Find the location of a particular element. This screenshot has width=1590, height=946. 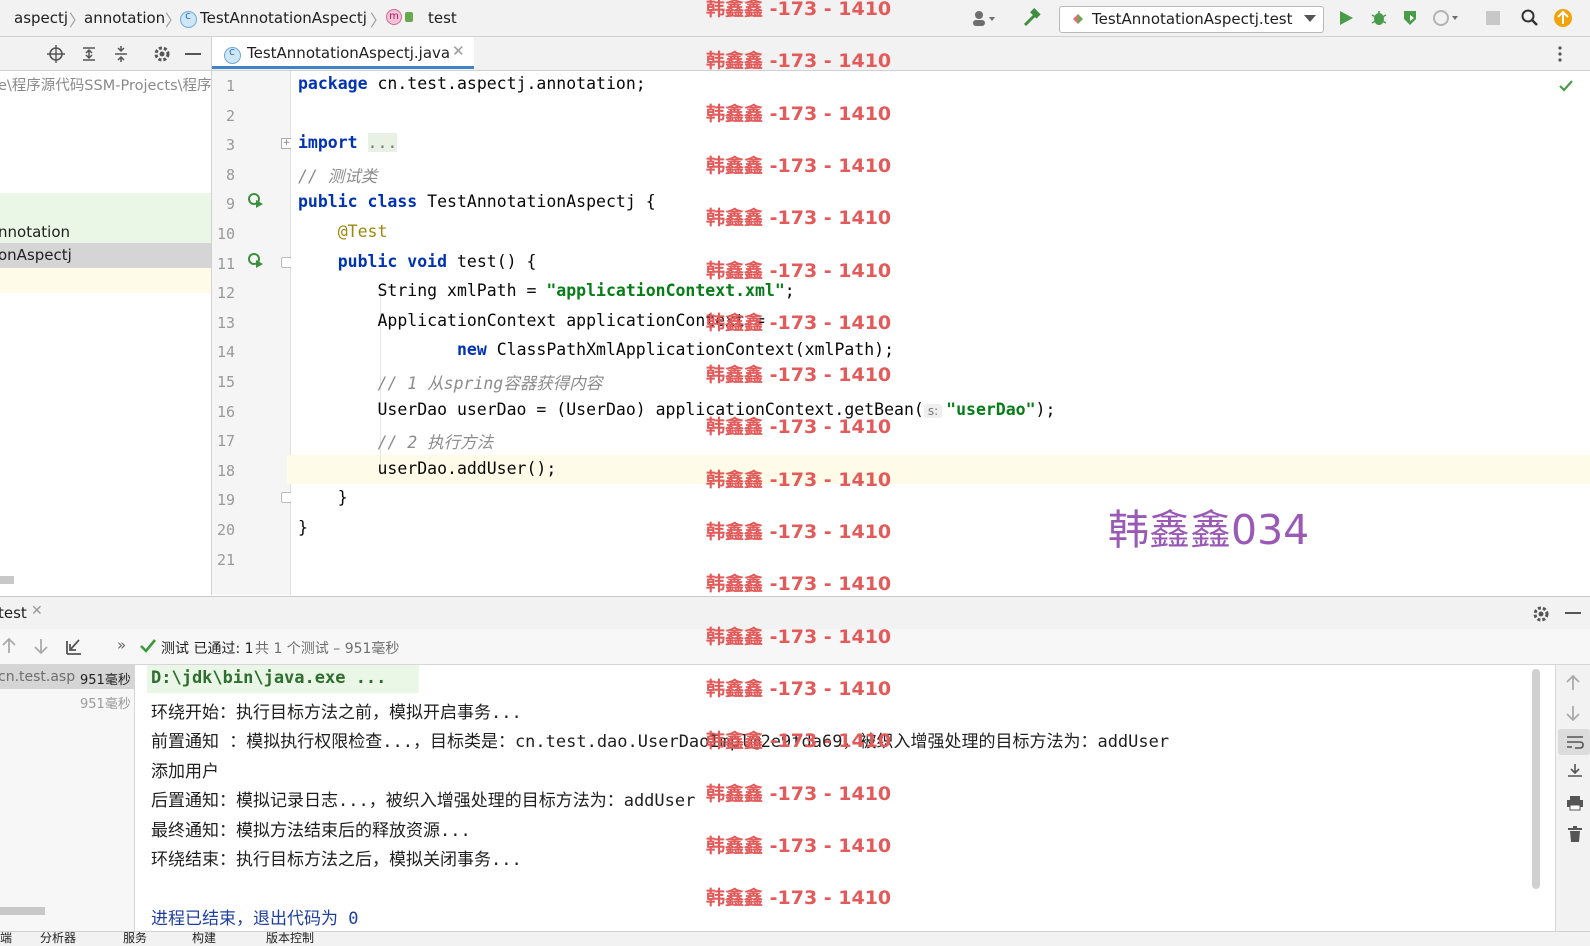

line-number: 14 is located at coordinates (225, 352).